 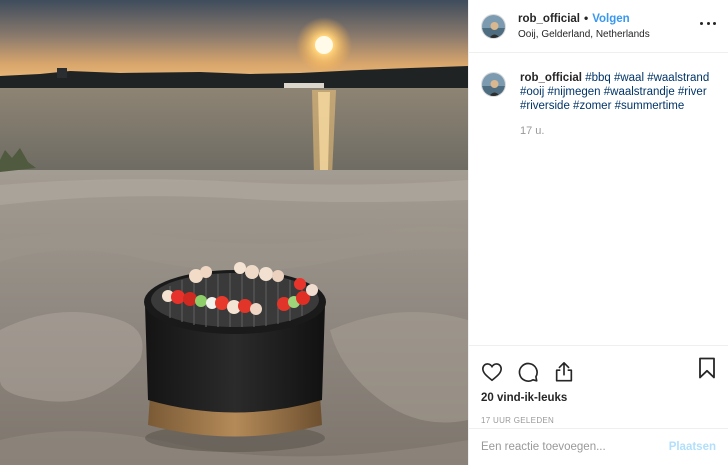 I want to click on heart-icon, so click(x=492, y=372).